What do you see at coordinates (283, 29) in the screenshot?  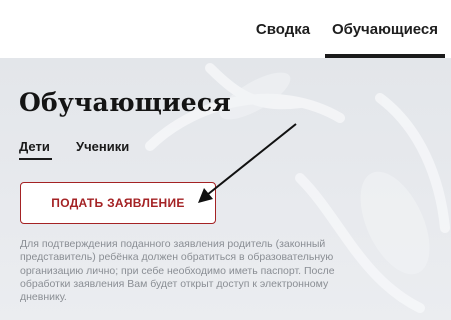 I see `tab-summary: Сводка` at bounding box center [283, 29].